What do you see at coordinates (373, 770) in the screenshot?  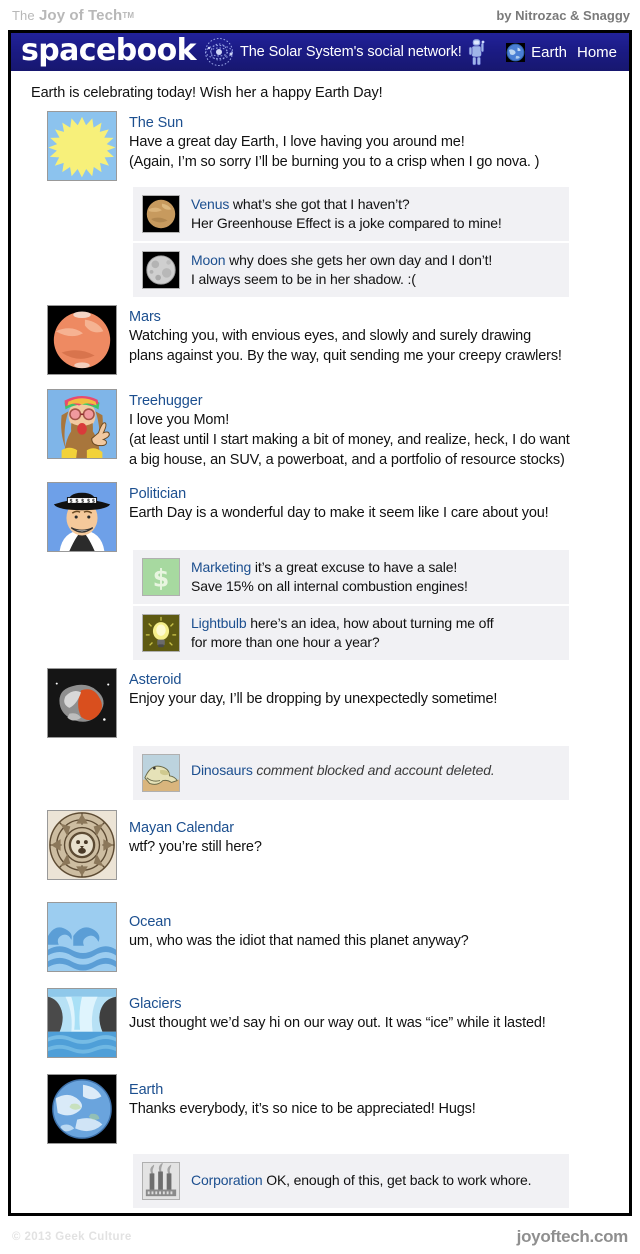 I see `comment-text: comment blocked and account deleted.` at bounding box center [373, 770].